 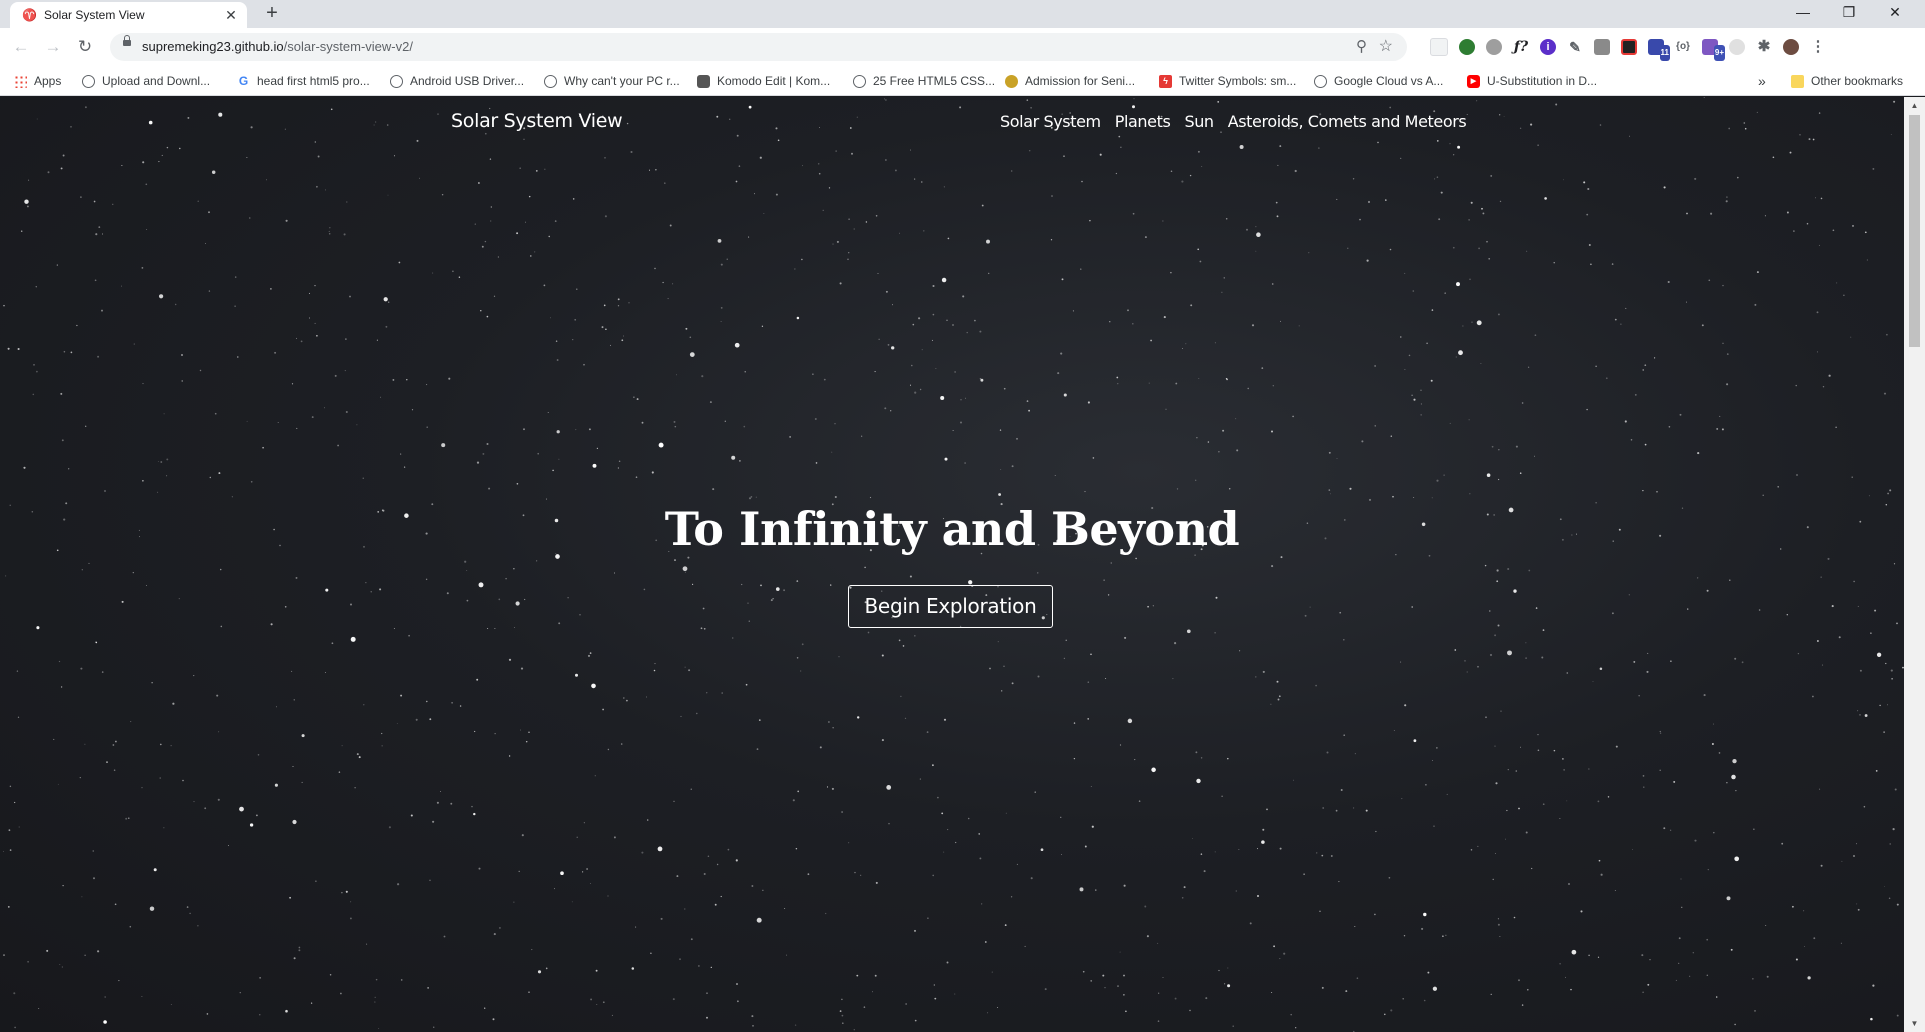 I want to click on eyedropper-extension-icon: ✎, so click(x=1575, y=47).